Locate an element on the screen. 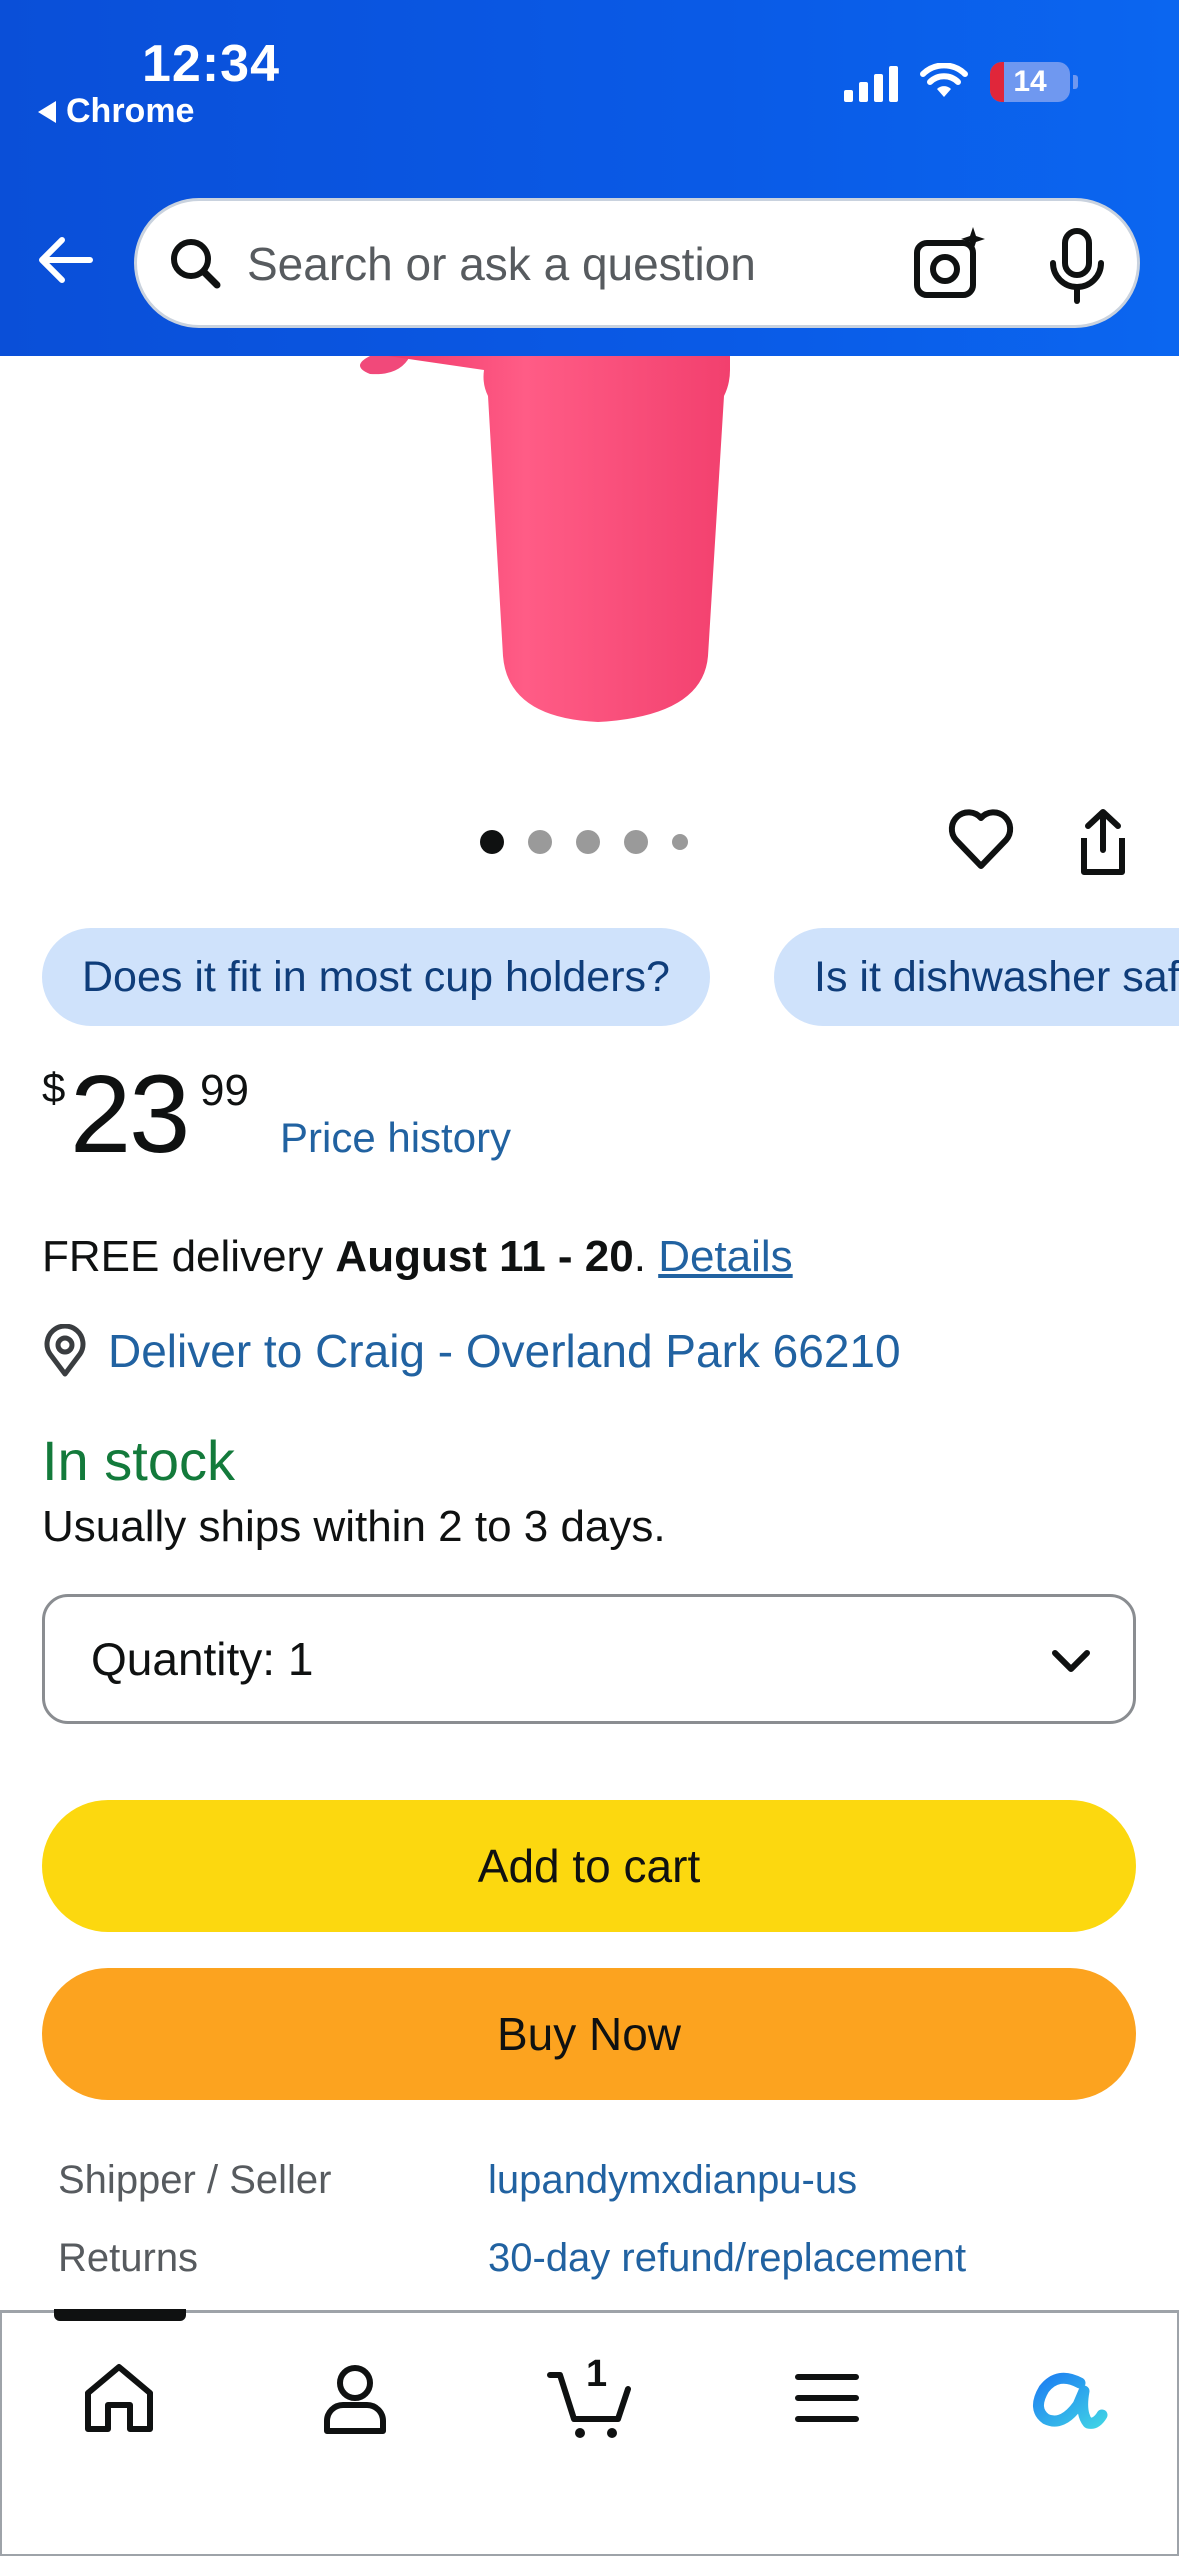 The image size is (1179, 2556). cart-button: 1 is located at coordinates (591, 2398).